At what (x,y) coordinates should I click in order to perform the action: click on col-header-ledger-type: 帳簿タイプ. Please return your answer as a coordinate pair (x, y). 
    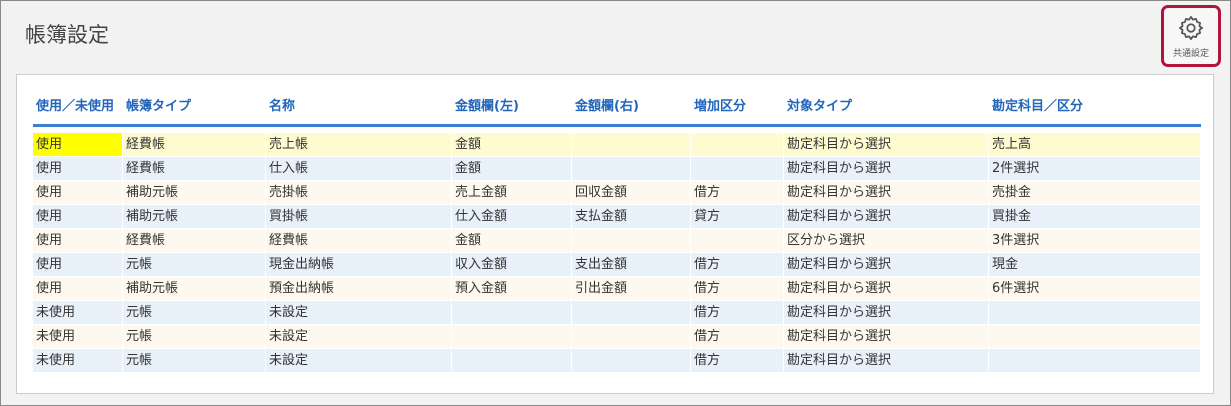
    Looking at the image, I should click on (194, 109).